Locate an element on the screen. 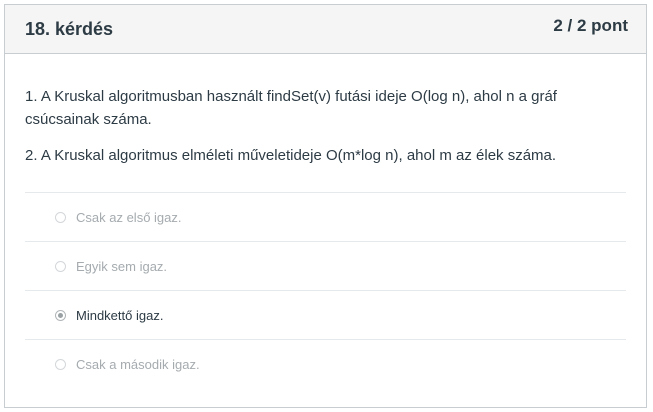  answer-option-3: Mindkettő igaz. is located at coordinates (325, 314).